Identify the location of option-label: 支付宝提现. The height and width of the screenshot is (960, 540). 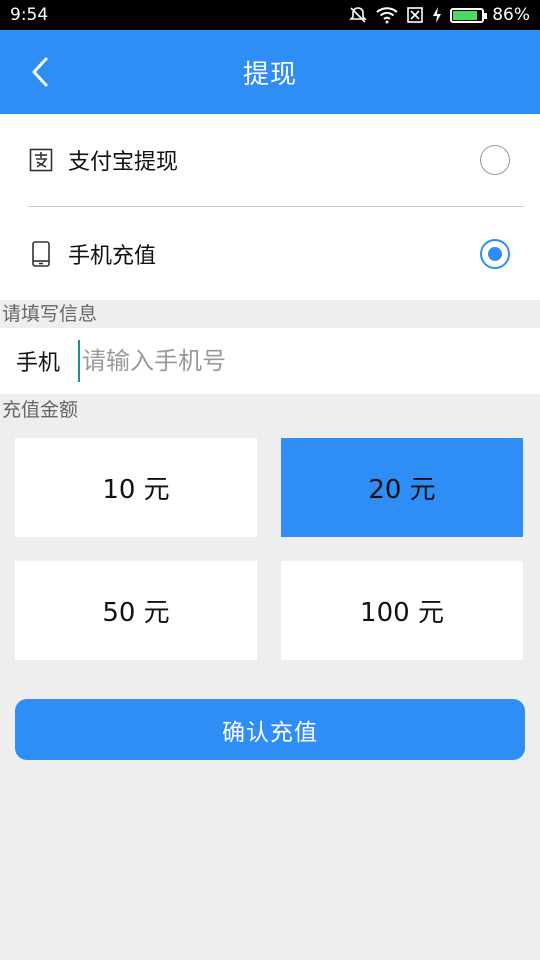
(123, 162).